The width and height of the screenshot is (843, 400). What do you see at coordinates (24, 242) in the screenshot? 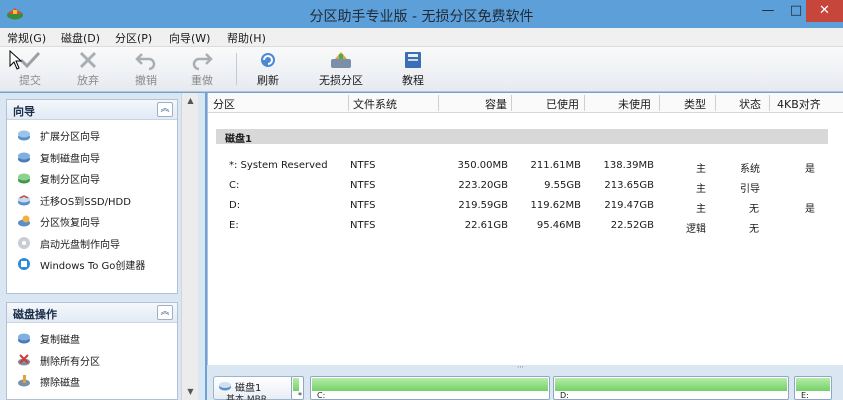
I see `boot-disc-icon` at bounding box center [24, 242].